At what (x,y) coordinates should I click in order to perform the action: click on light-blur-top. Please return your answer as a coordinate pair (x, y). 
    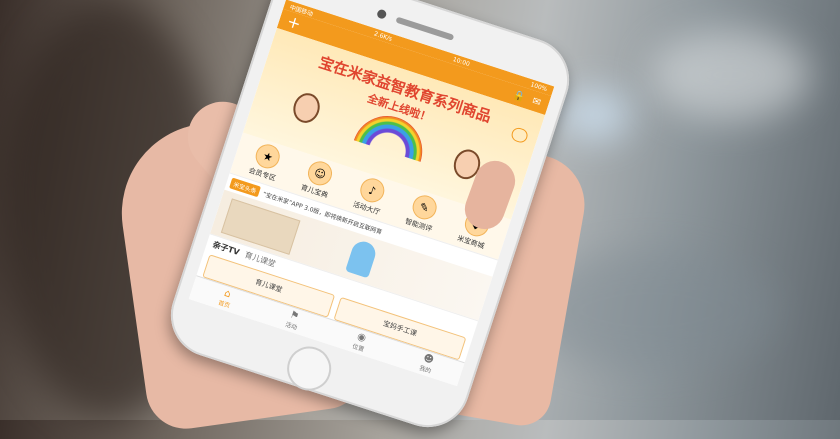
    Looking at the image, I should click on (730, 75).